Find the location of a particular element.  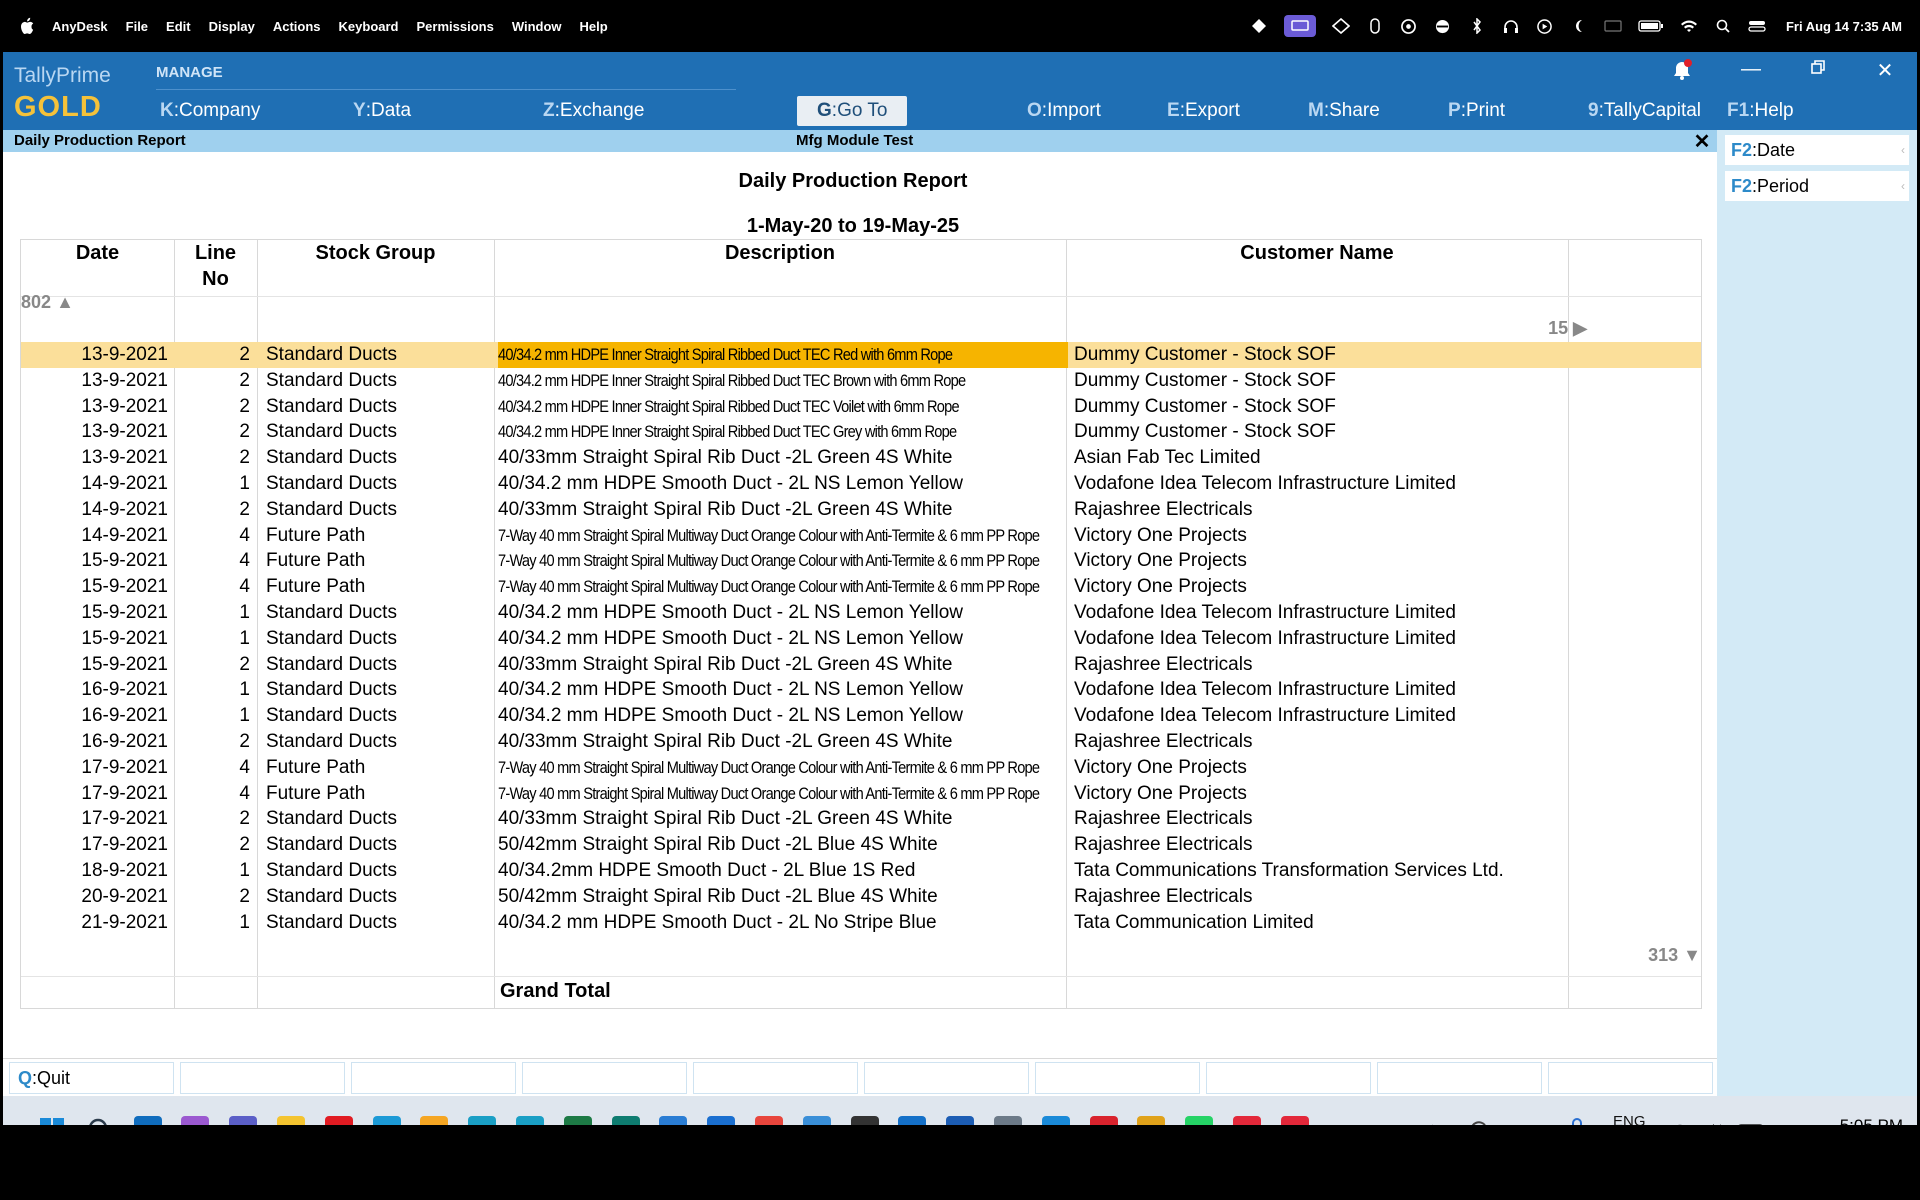

rows-below-indicator: 313 ▼ is located at coordinates (1661, 955).